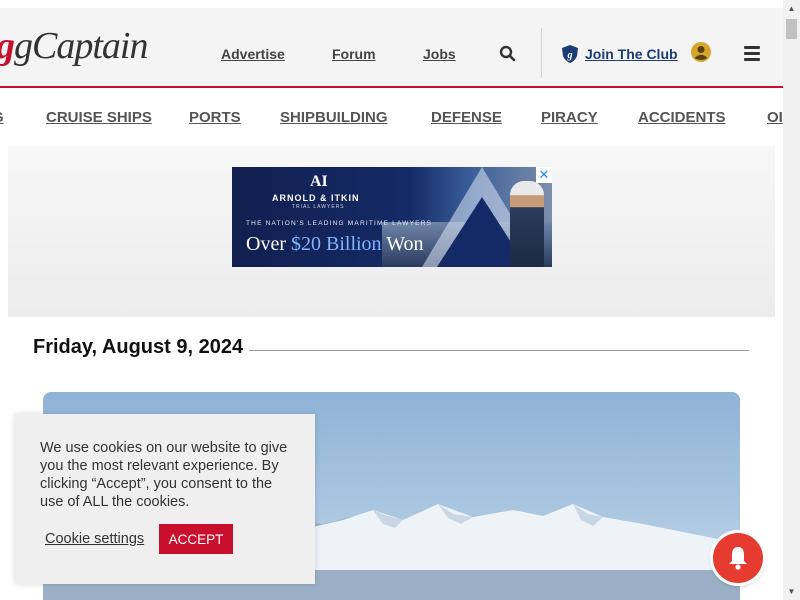 This screenshot has height=600, width=800. What do you see at coordinates (334, 117) in the screenshot?
I see `category-shipbuilding: SHIPBUILDING` at bounding box center [334, 117].